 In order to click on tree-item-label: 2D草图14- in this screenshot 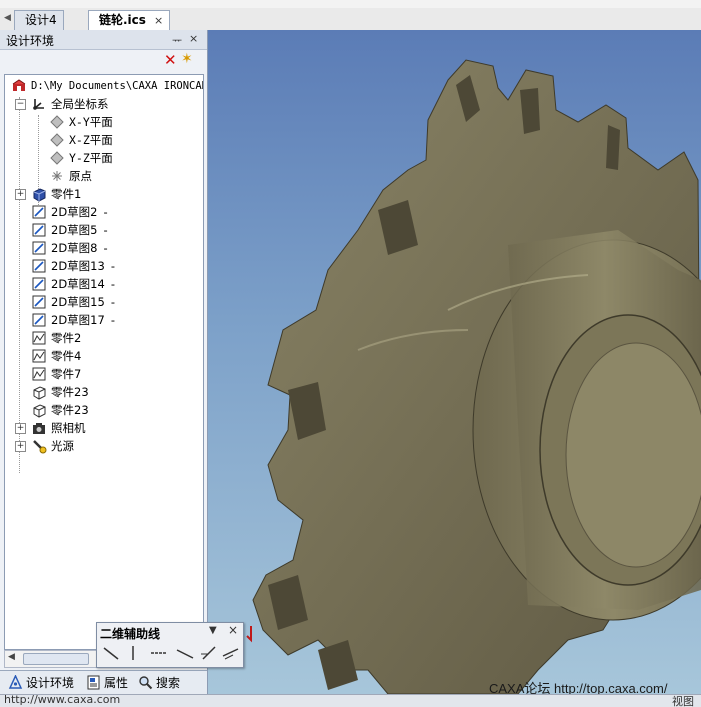, I will do `click(83, 284)`.